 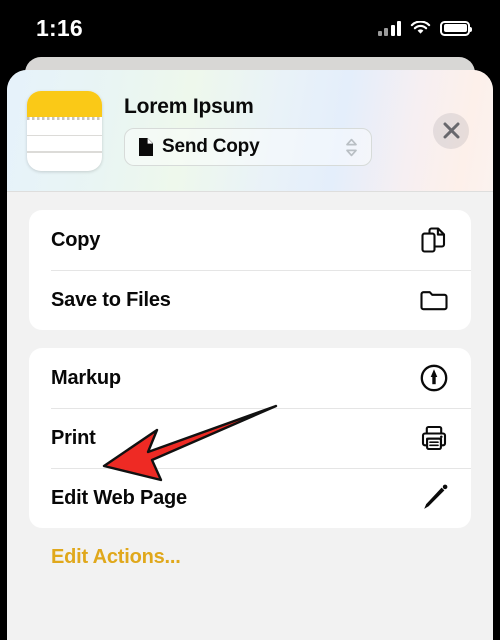 What do you see at coordinates (146, 147) in the screenshot?
I see `document-icon` at bounding box center [146, 147].